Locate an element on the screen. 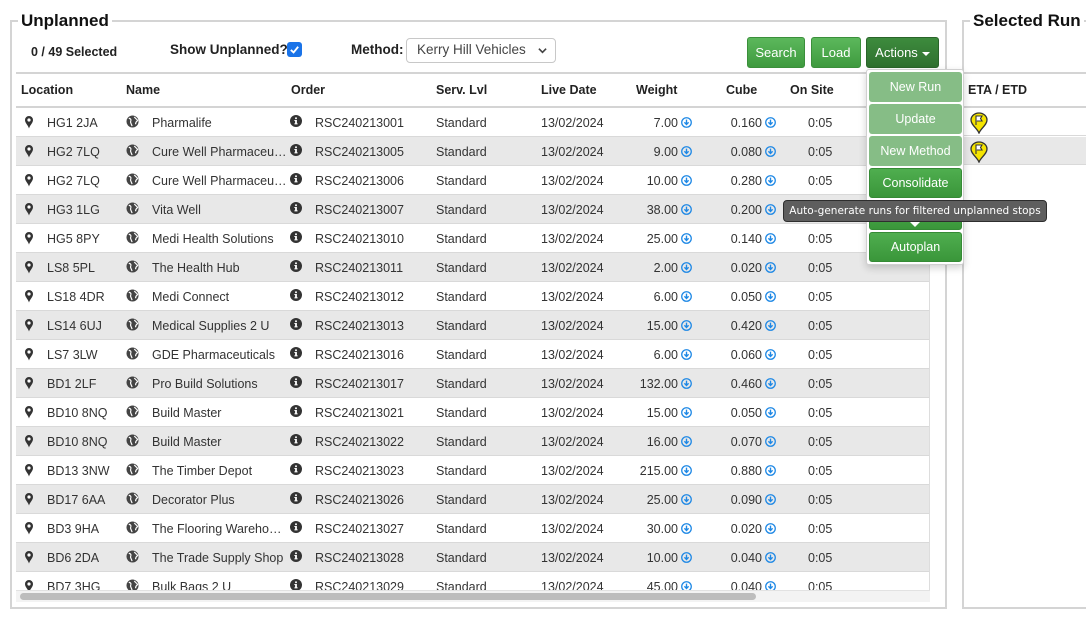 Image resolution: width=1086 pixels, height=621 pixels. column-header-weight: Weight is located at coordinates (656, 90).